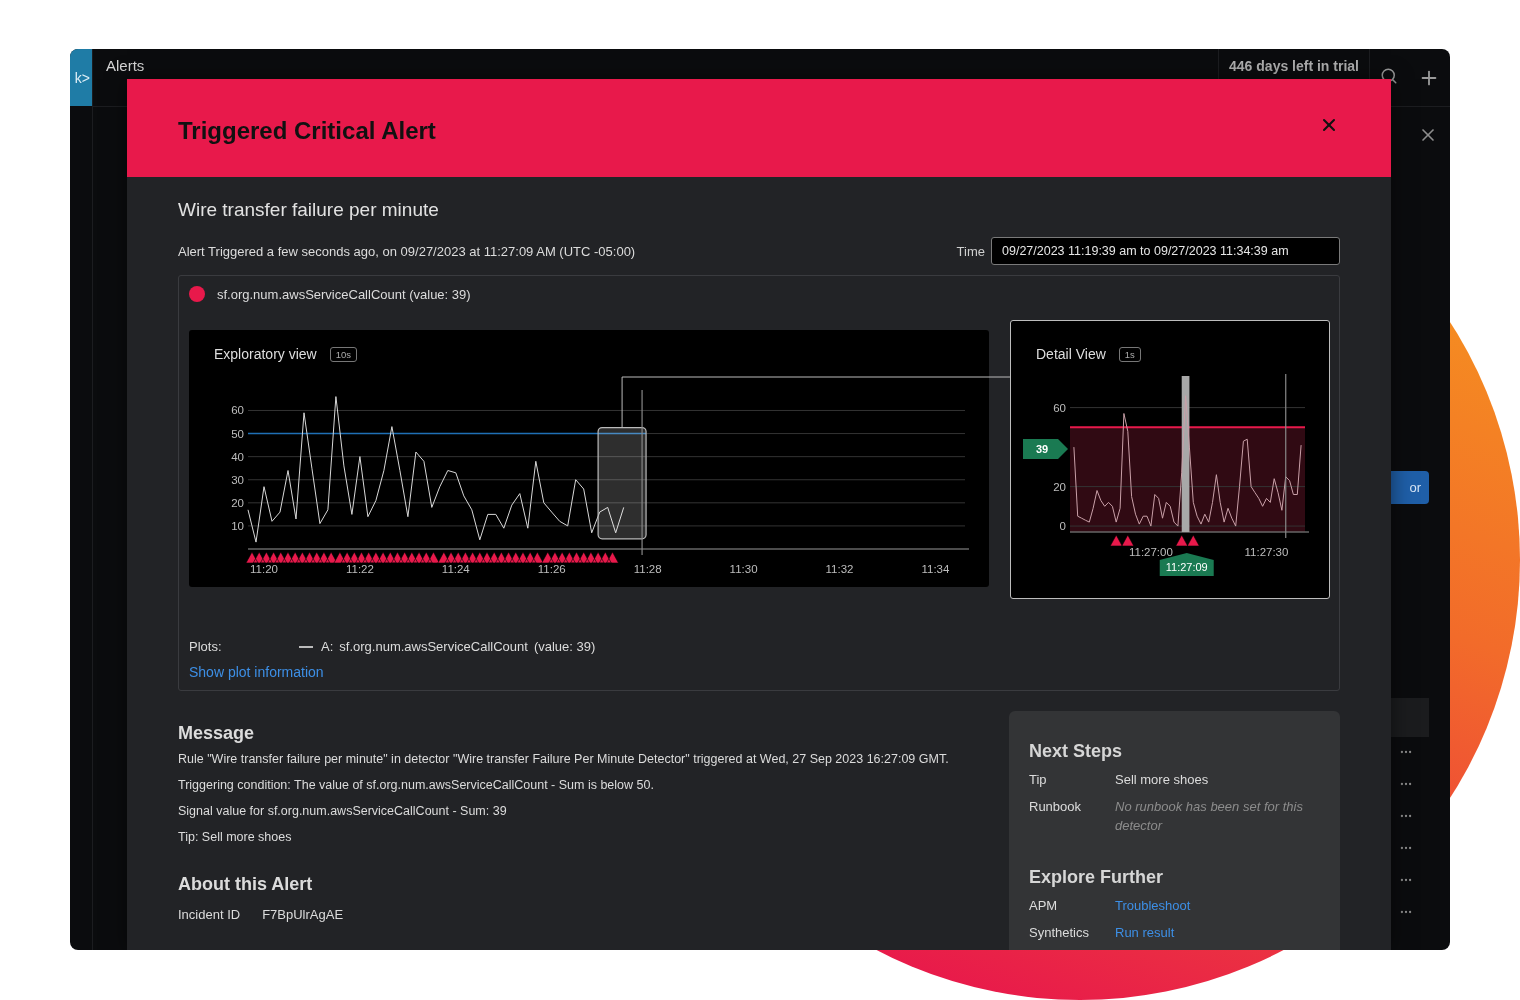 The image size is (1520, 1000). I want to click on detector-name: Wire transfer failure per minute, so click(309, 210).